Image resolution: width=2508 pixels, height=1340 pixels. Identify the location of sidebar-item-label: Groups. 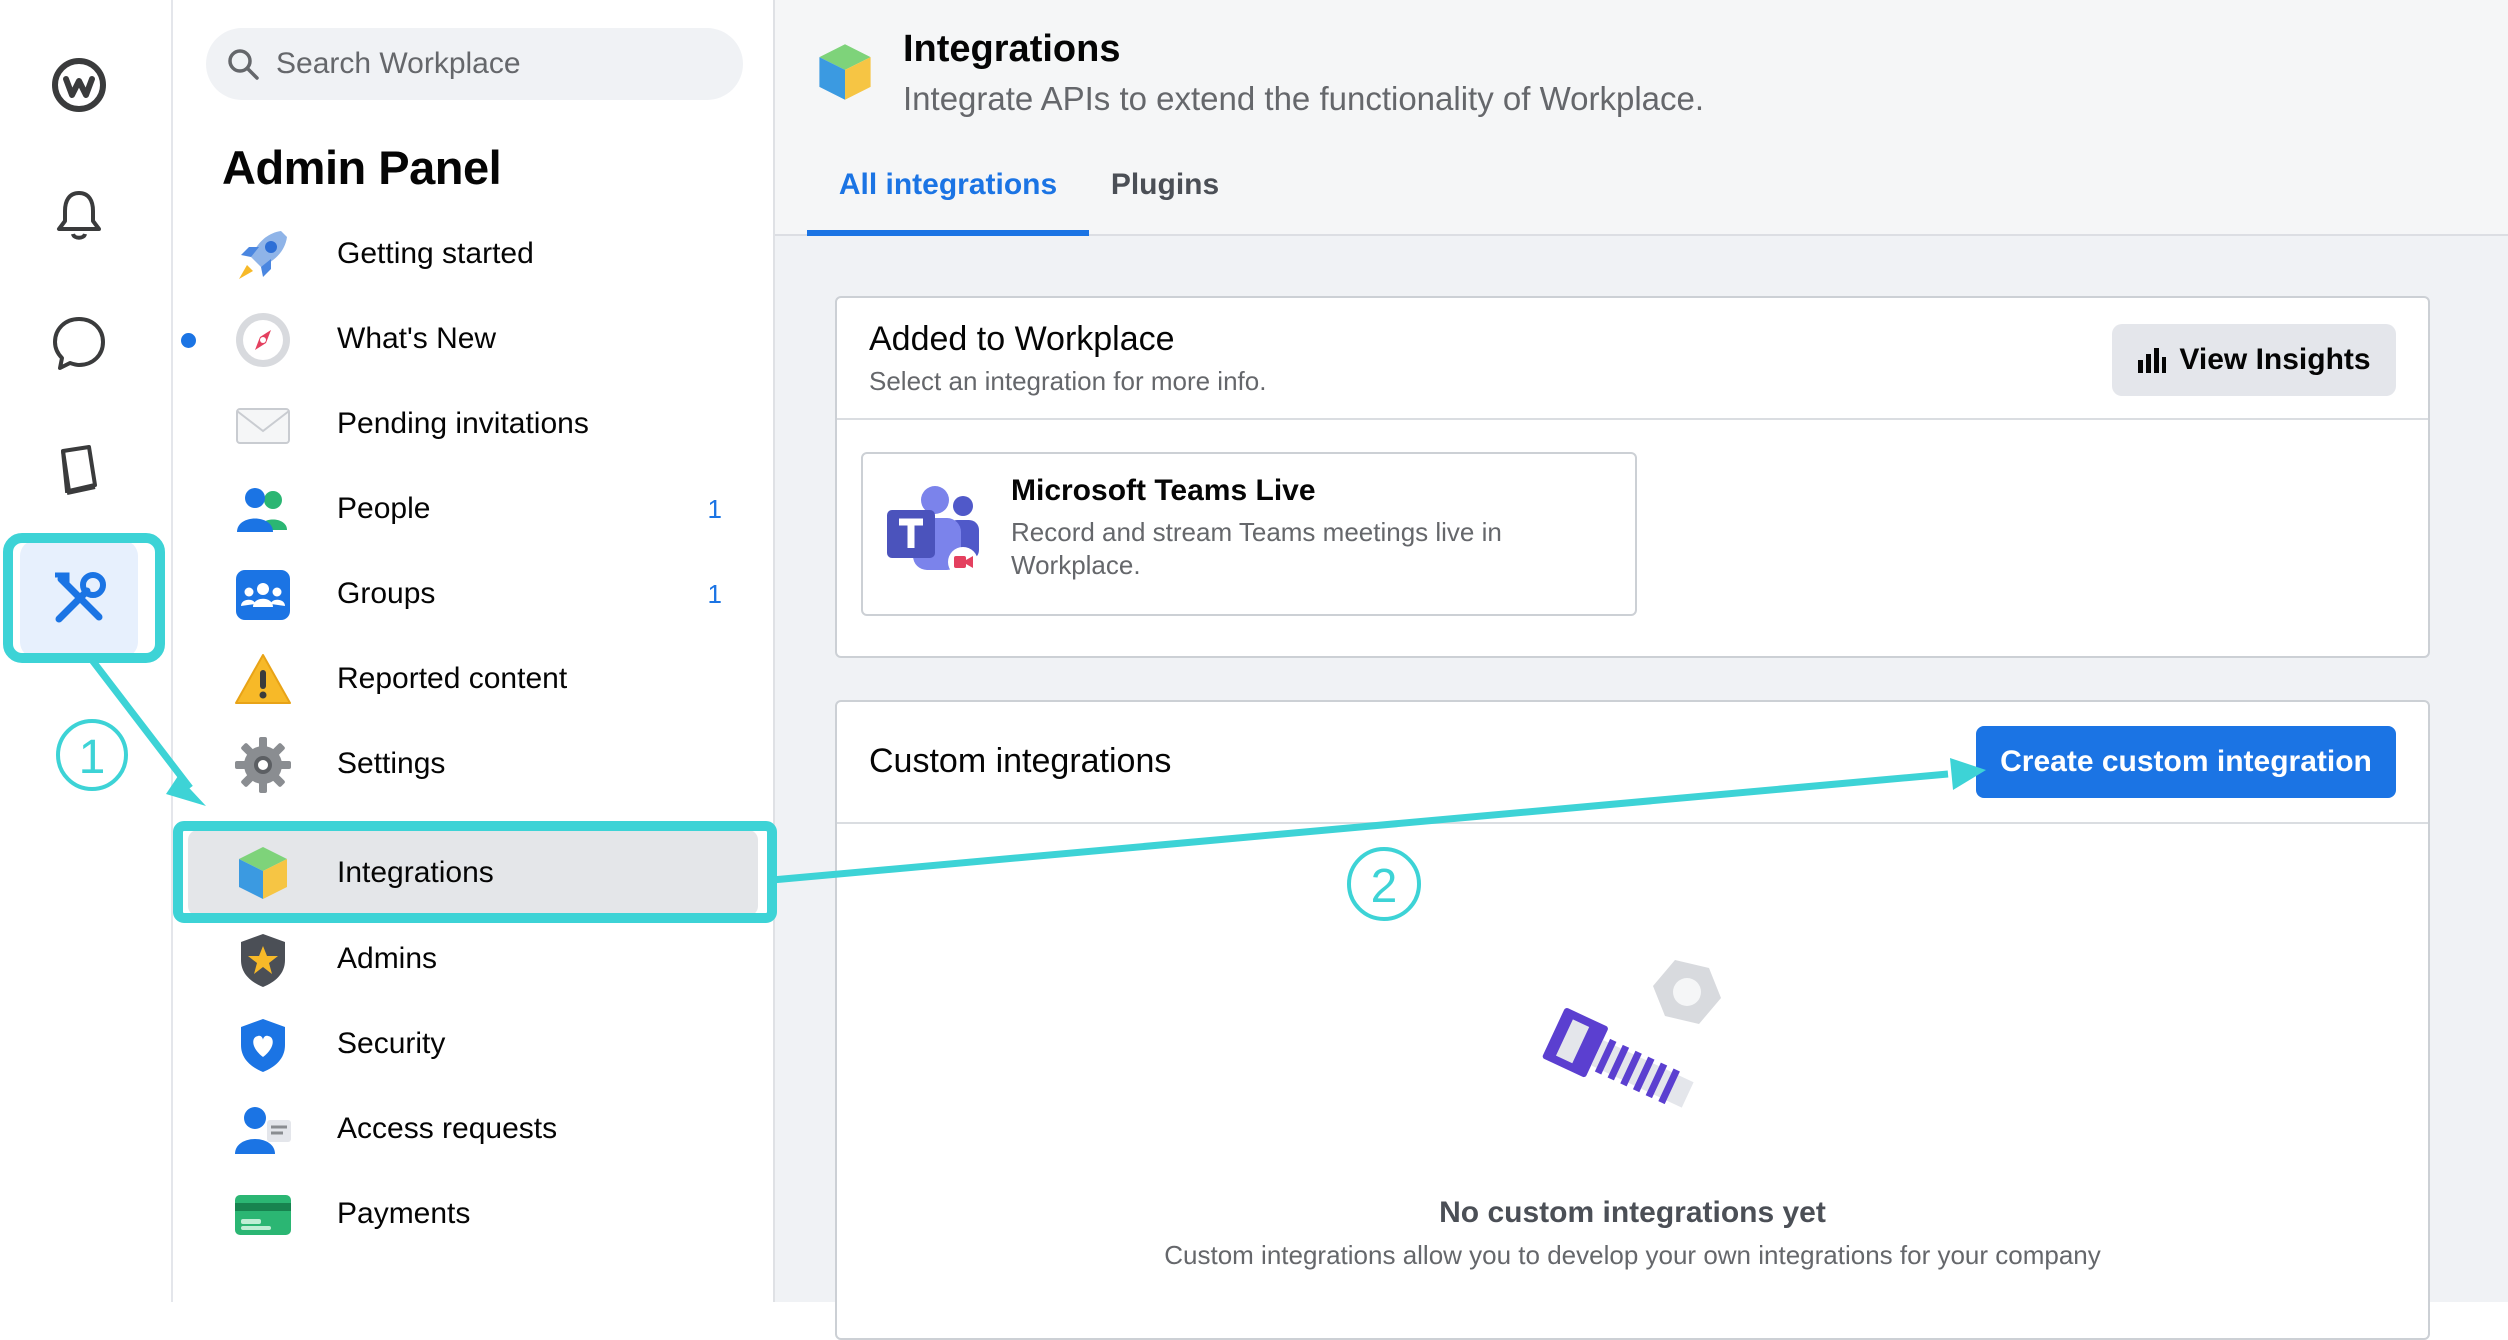
(386, 593).